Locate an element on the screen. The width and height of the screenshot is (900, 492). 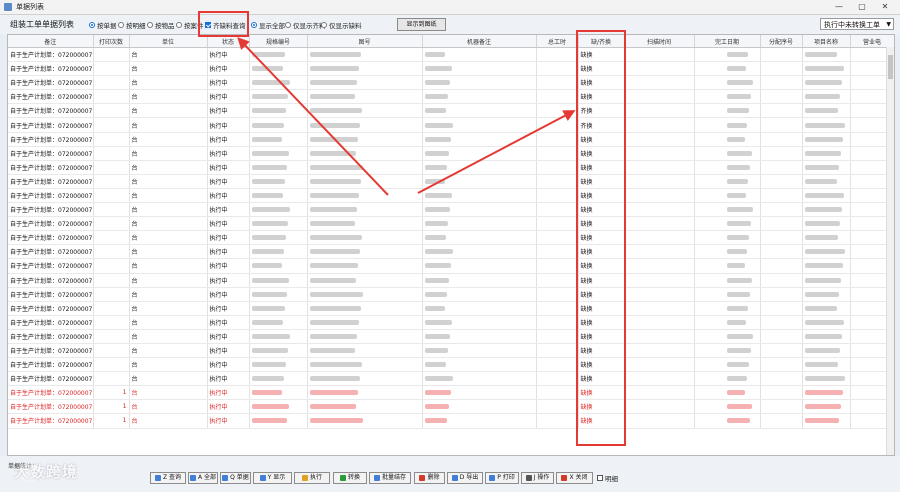
query-button: Z 查询 is located at coordinates (168, 478).